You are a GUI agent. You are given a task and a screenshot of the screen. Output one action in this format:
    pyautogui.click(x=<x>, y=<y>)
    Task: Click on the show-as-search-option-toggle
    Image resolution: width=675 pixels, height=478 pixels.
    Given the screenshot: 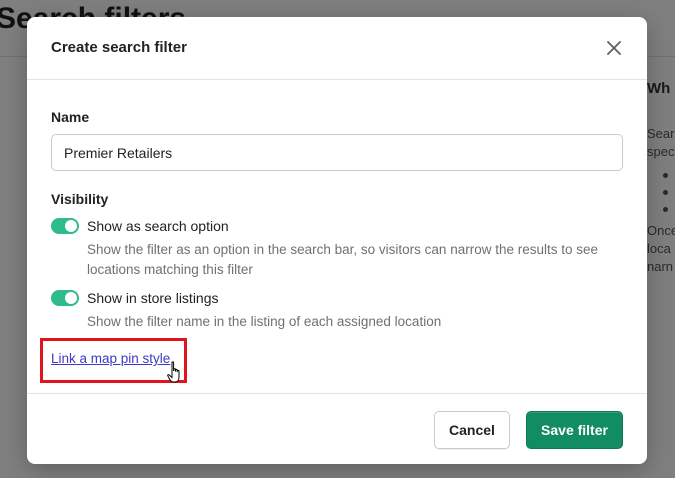 What is the action you would take?
    pyautogui.click(x=65, y=226)
    